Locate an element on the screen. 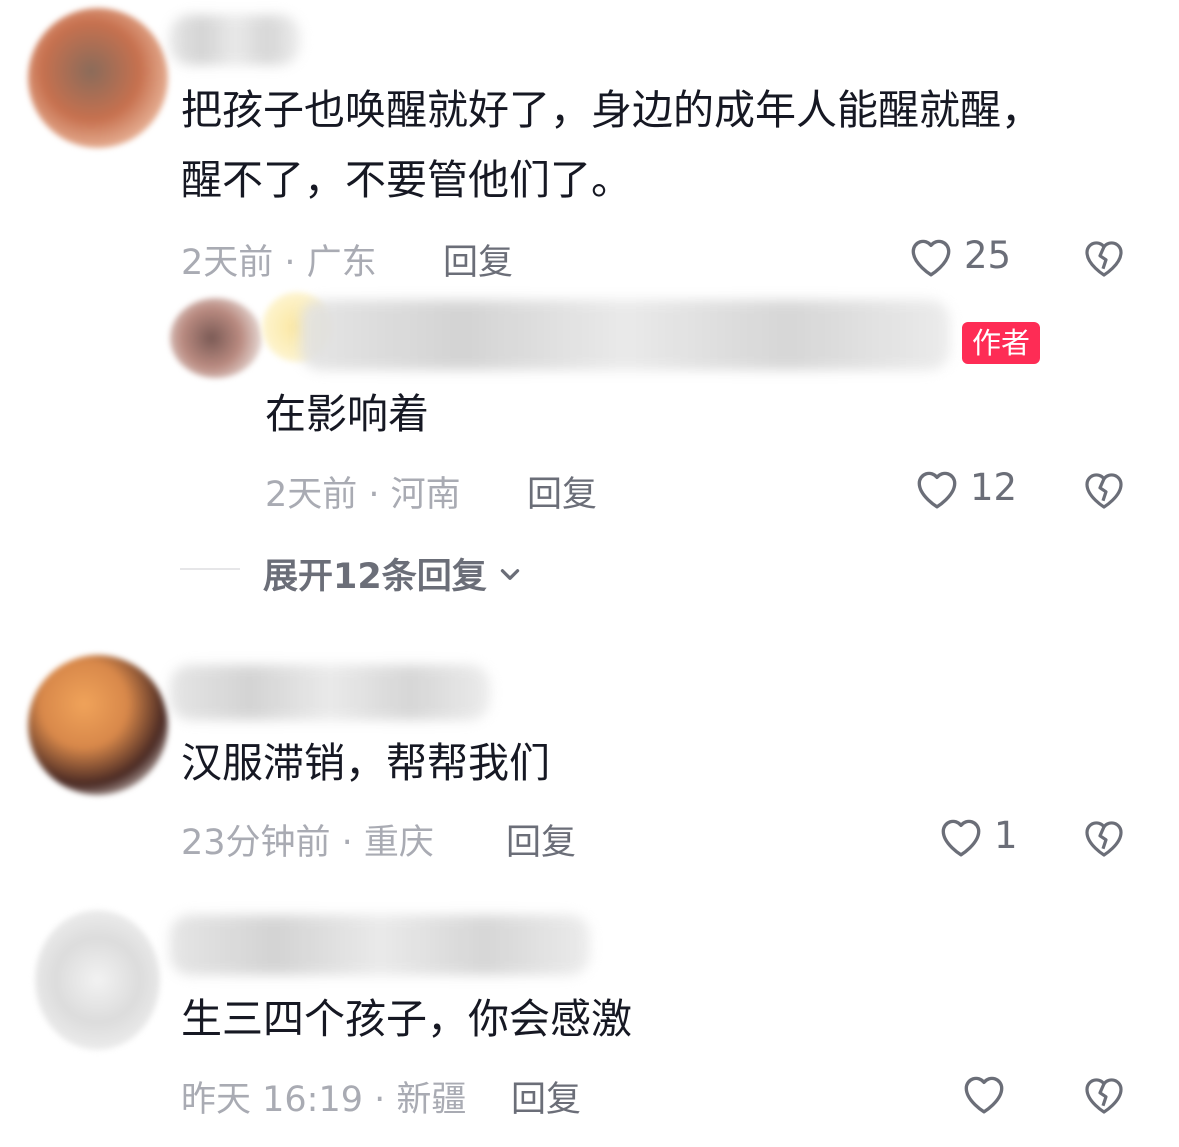  comment-text: 把孩子也唤醒就好了，身边的成年人能醒就醒， is located at coordinates (611, 110).